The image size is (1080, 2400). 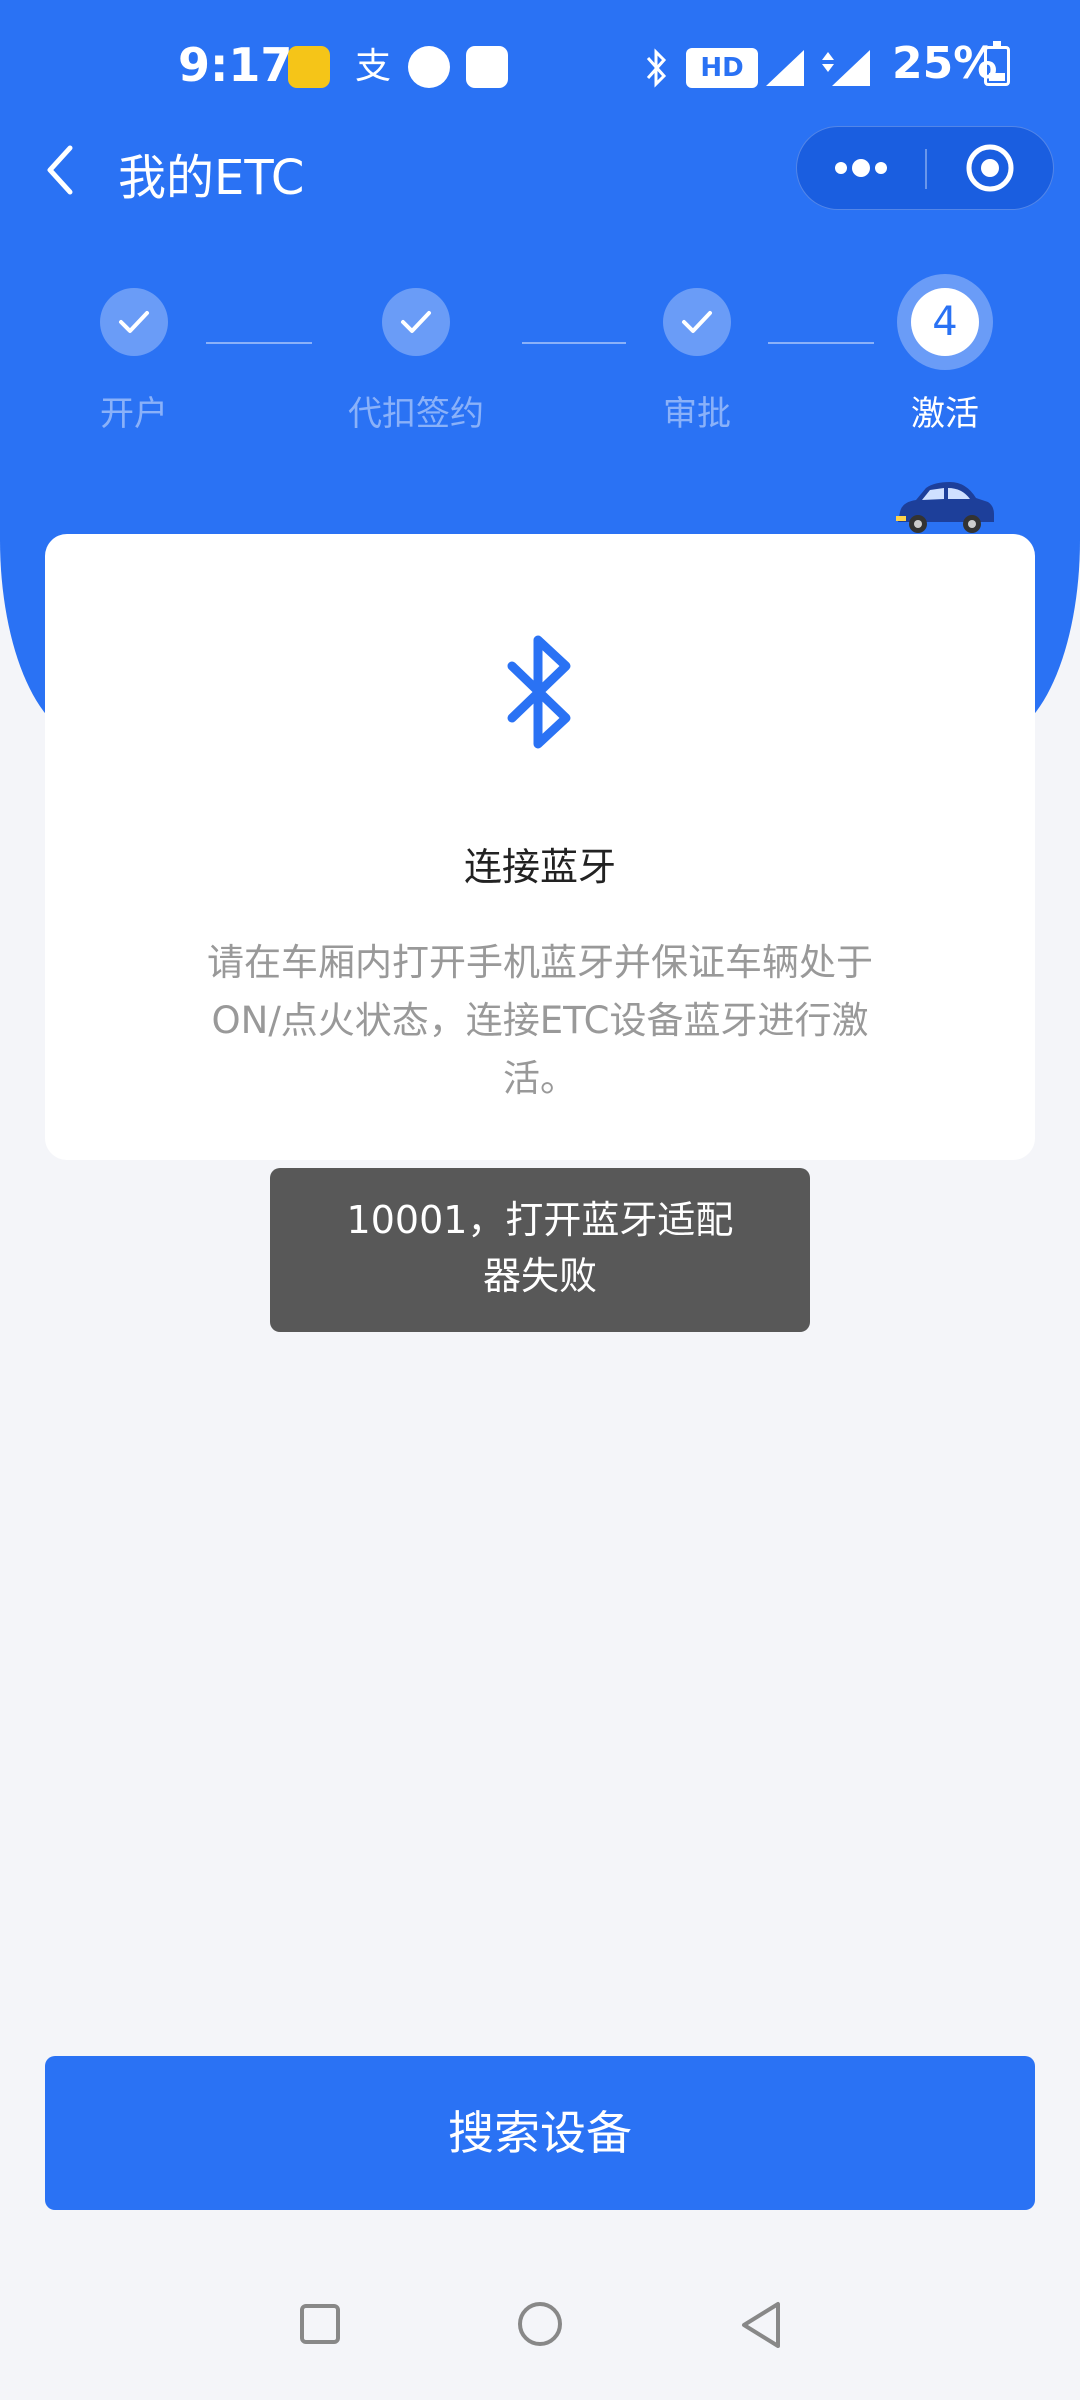 What do you see at coordinates (487, 67) in the screenshot?
I see `red-app-icon` at bounding box center [487, 67].